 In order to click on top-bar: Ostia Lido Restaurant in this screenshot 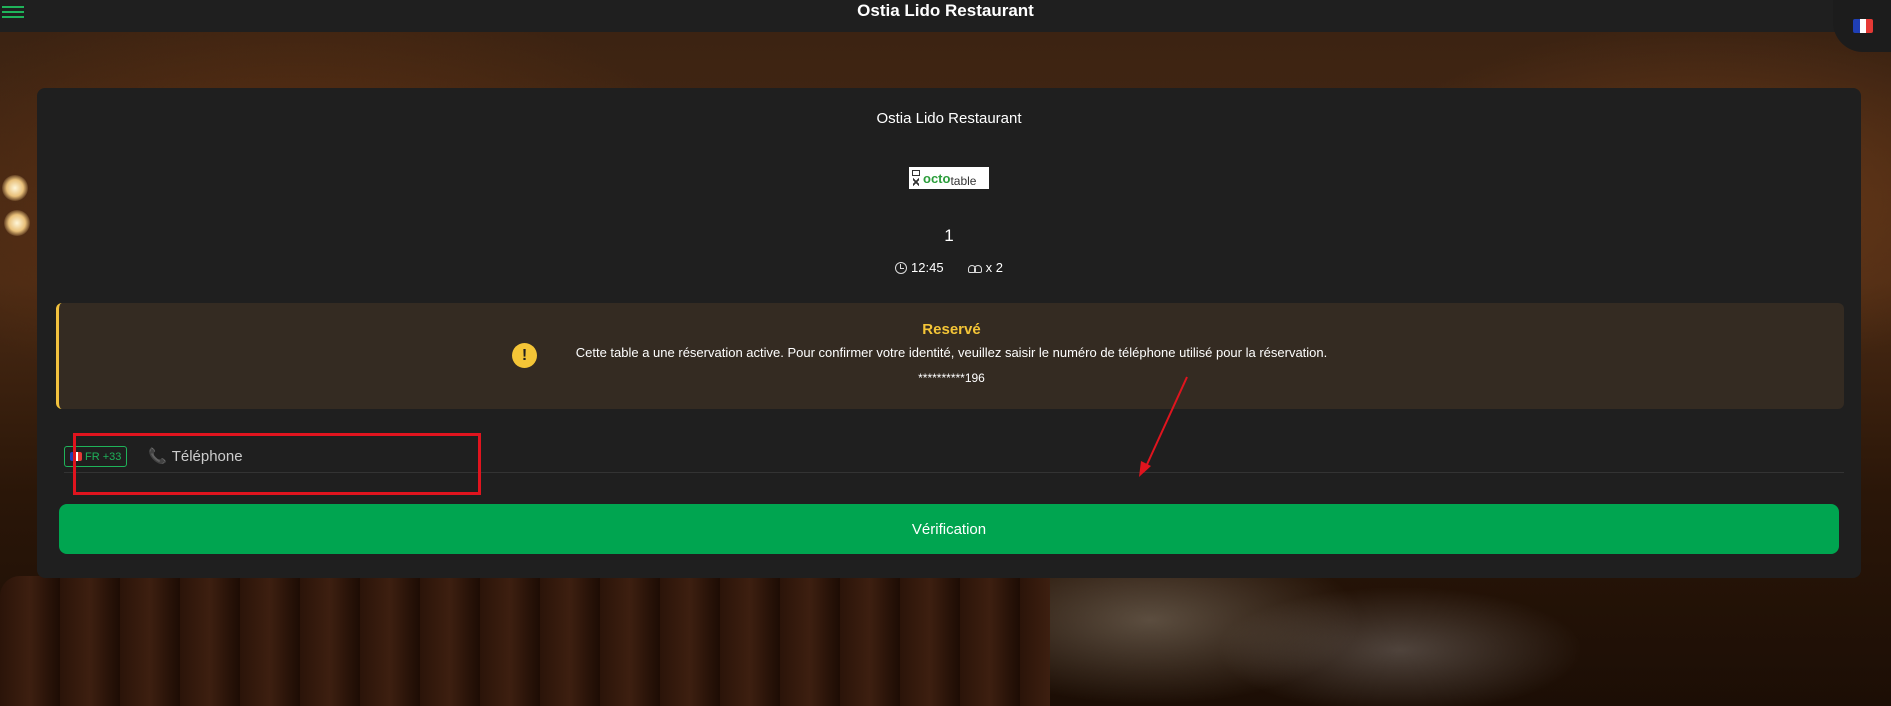, I will do `click(945, 16)`.